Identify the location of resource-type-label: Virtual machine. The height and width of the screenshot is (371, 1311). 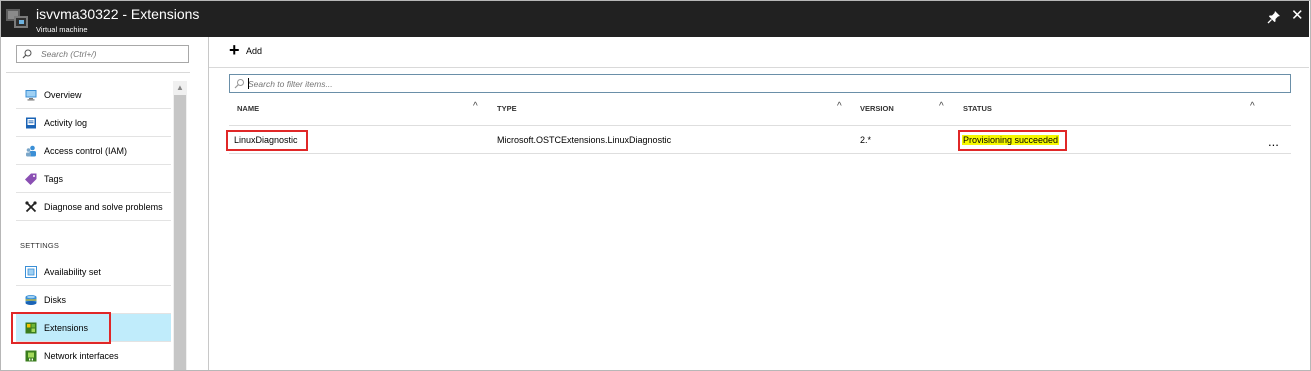
(62, 29).